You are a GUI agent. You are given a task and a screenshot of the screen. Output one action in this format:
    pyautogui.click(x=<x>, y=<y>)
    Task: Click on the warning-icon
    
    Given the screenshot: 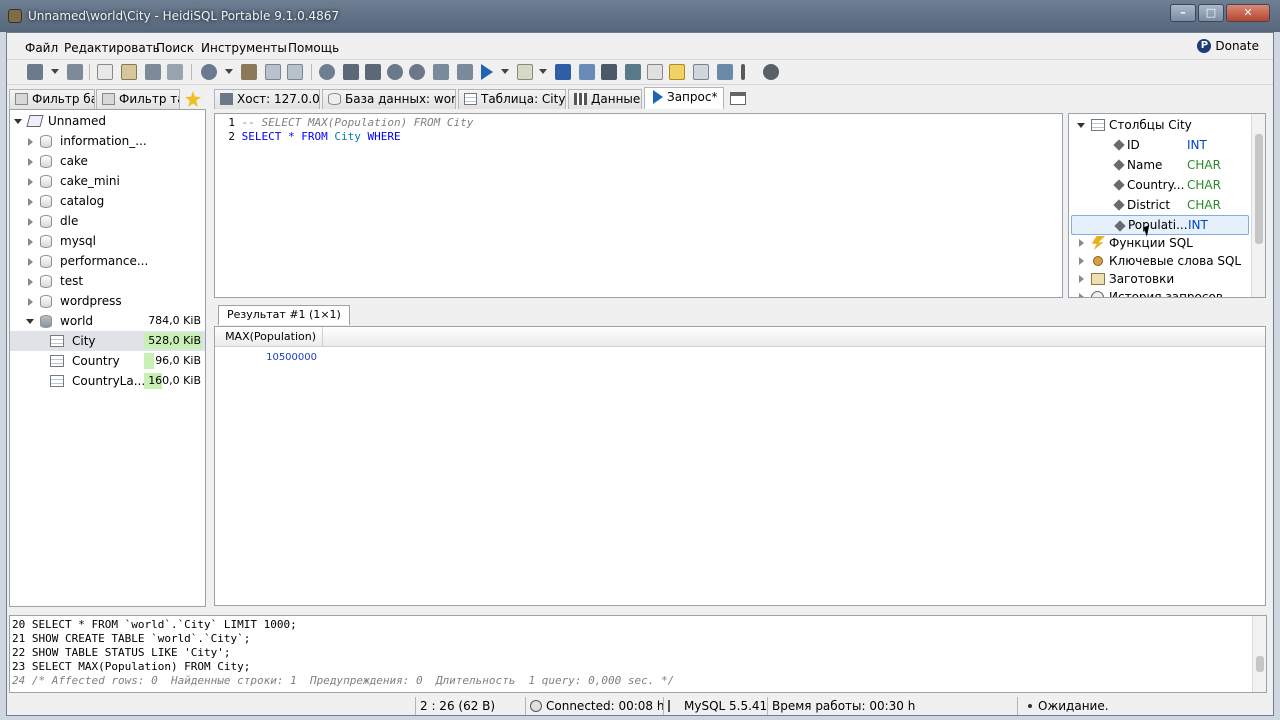 What is the action you would take?
    pyautogui.click(x=677, y=72)
    